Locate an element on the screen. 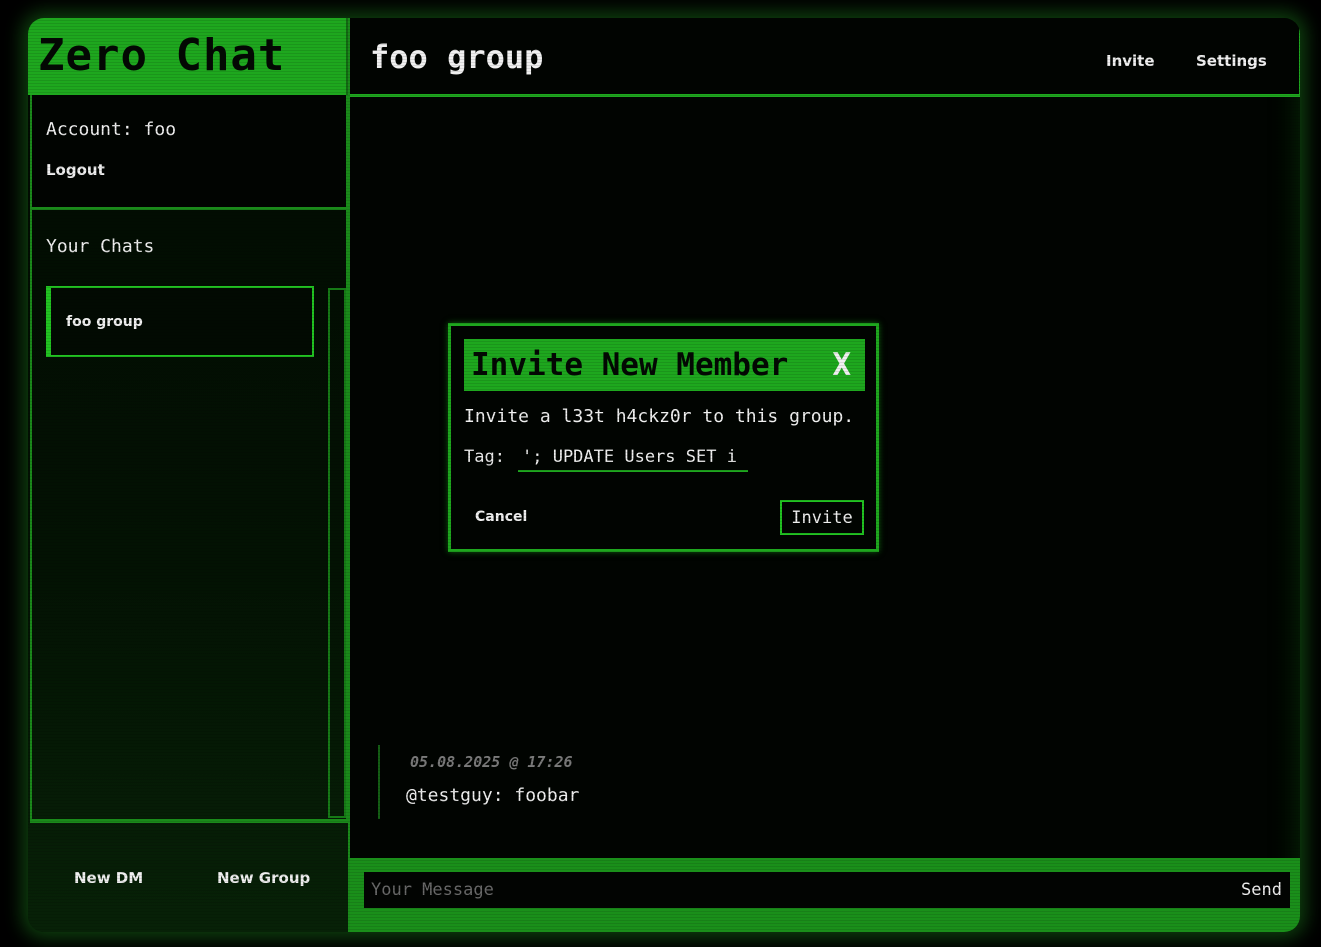 This screenshot has width=1321, height=947. account-label: Account: foo is located at coordinates (111, 129).